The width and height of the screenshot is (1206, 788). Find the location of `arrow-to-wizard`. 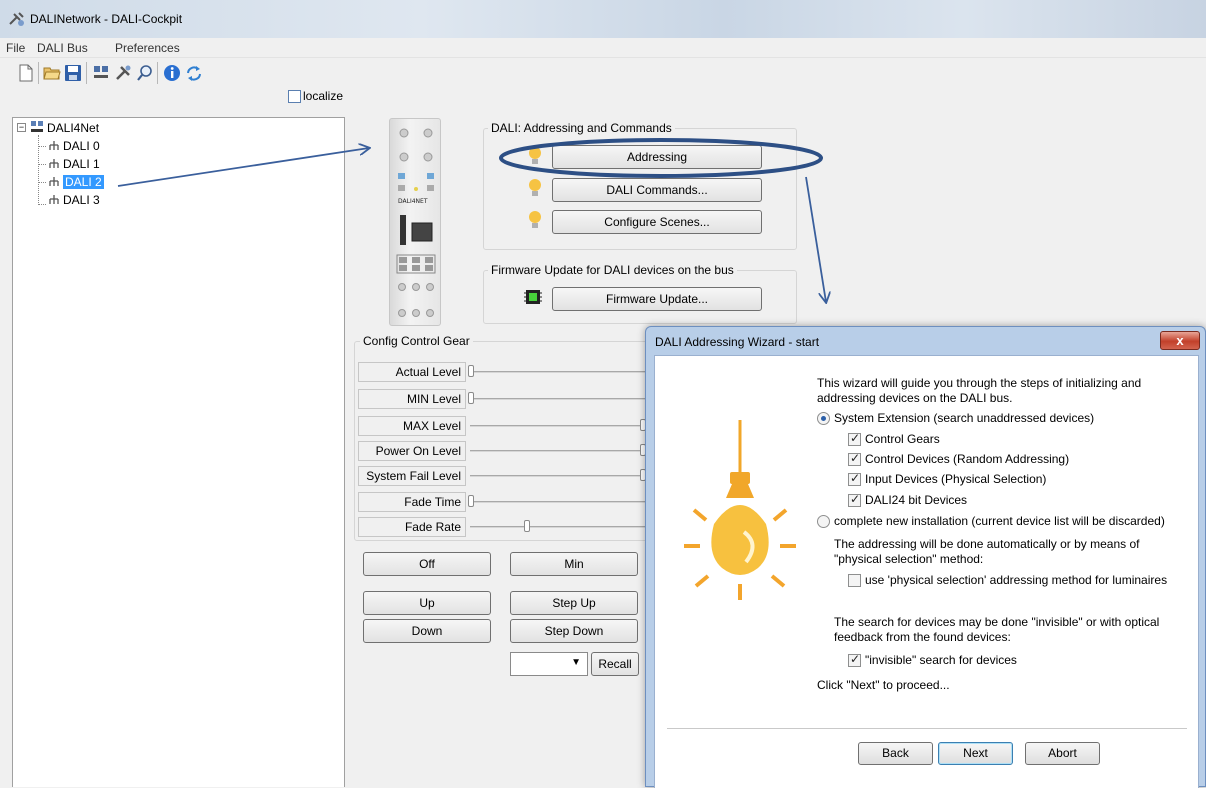

arrow-to-wizard is located at coordinates (815, 239).